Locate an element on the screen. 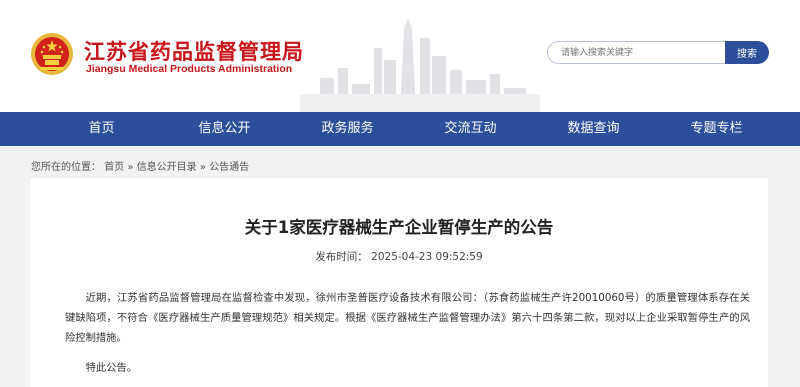 The image size is (800, 387). nav-item-special-topics: 专题专栏 is located at coordinates (716, 129).